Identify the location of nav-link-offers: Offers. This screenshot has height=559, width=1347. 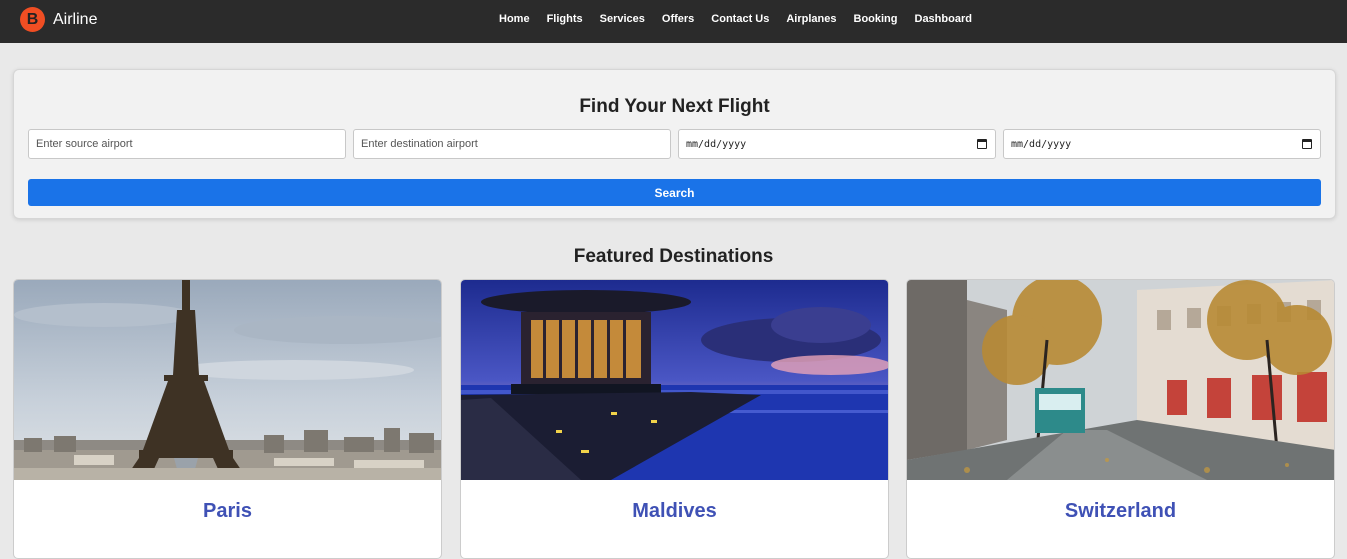
(678, 19).